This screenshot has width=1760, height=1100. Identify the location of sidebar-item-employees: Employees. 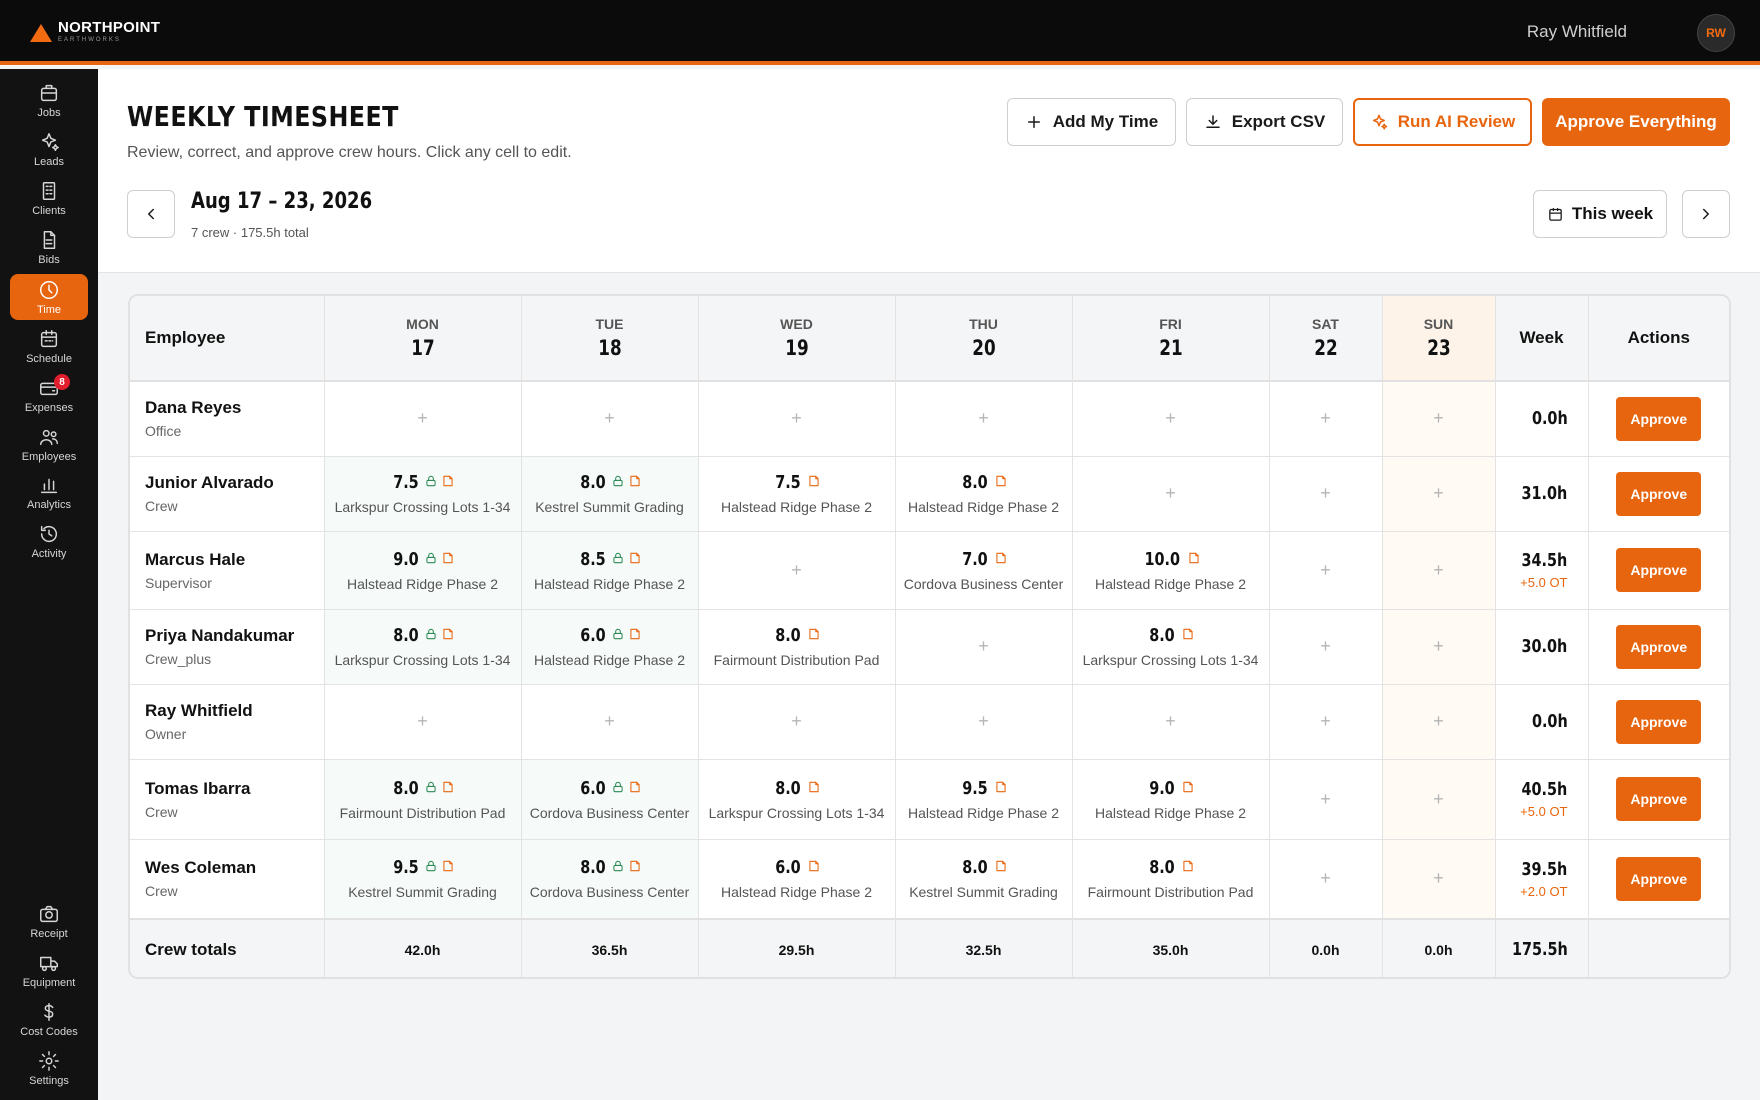
(49, 444).